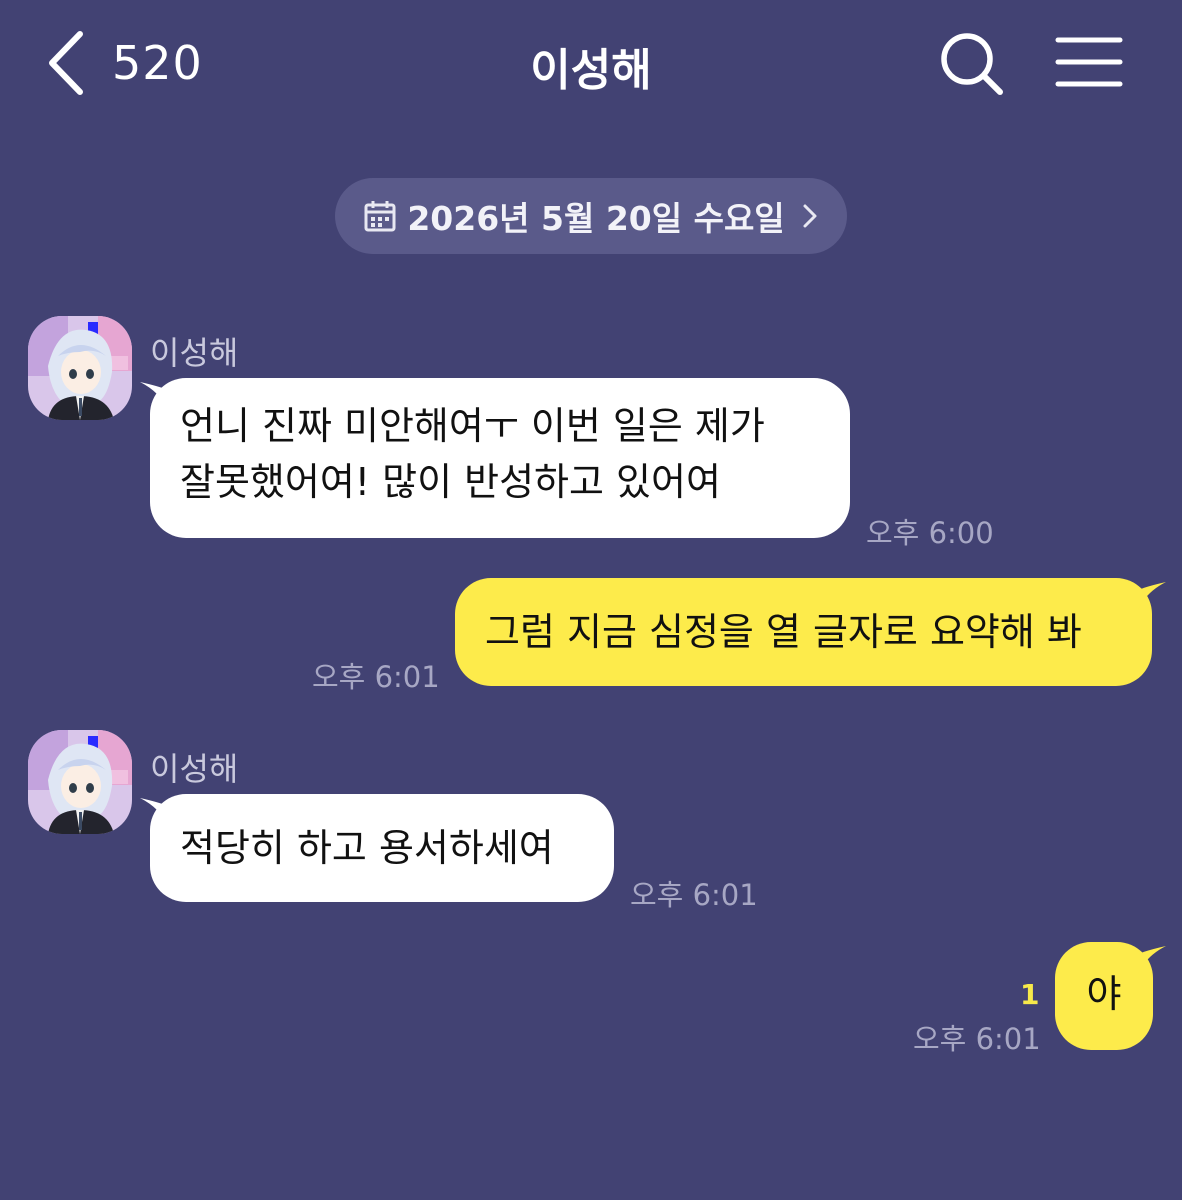 Image resolution: width=1182 pixels, height=1200 pixels. I want to click on menu-button, so click(1089, 62).